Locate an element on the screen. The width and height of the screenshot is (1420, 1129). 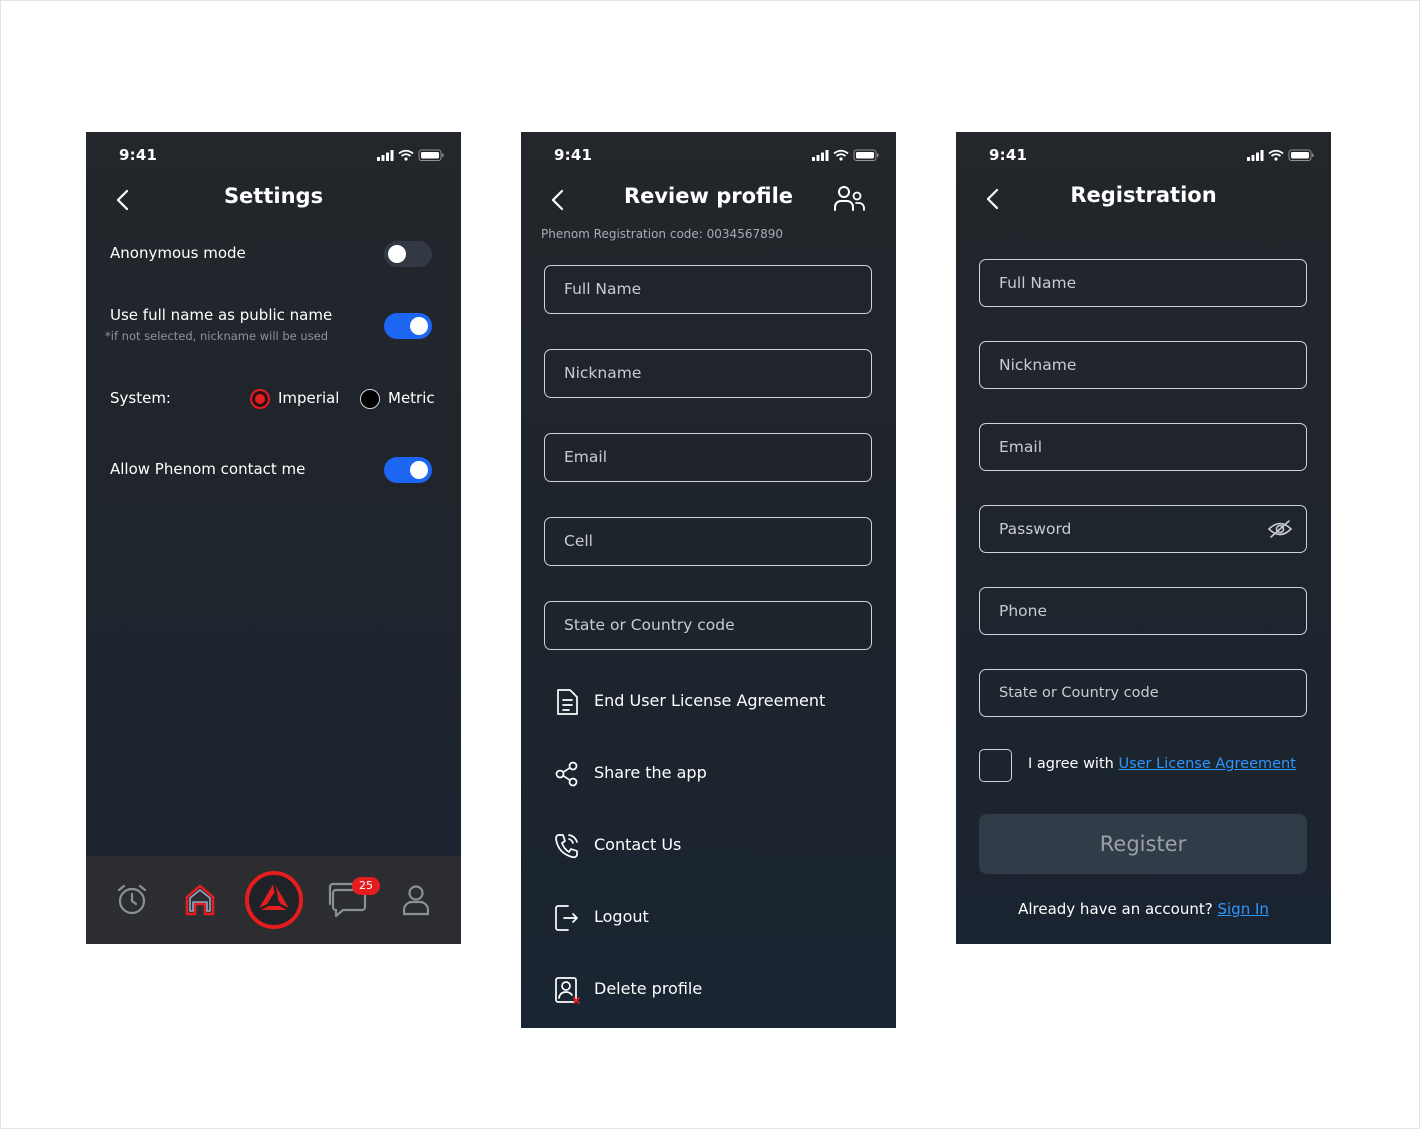
share-icon is located at coordinates (566, 774).